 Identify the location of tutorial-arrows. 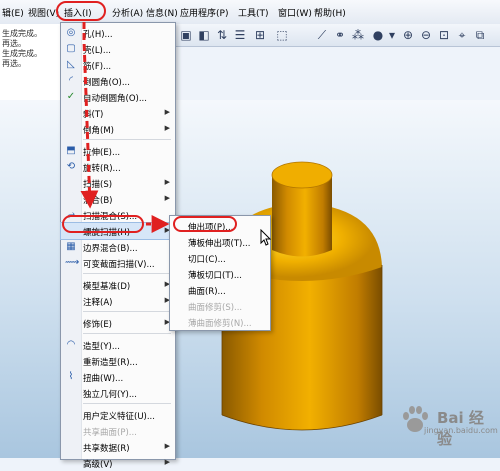
(125, 127).